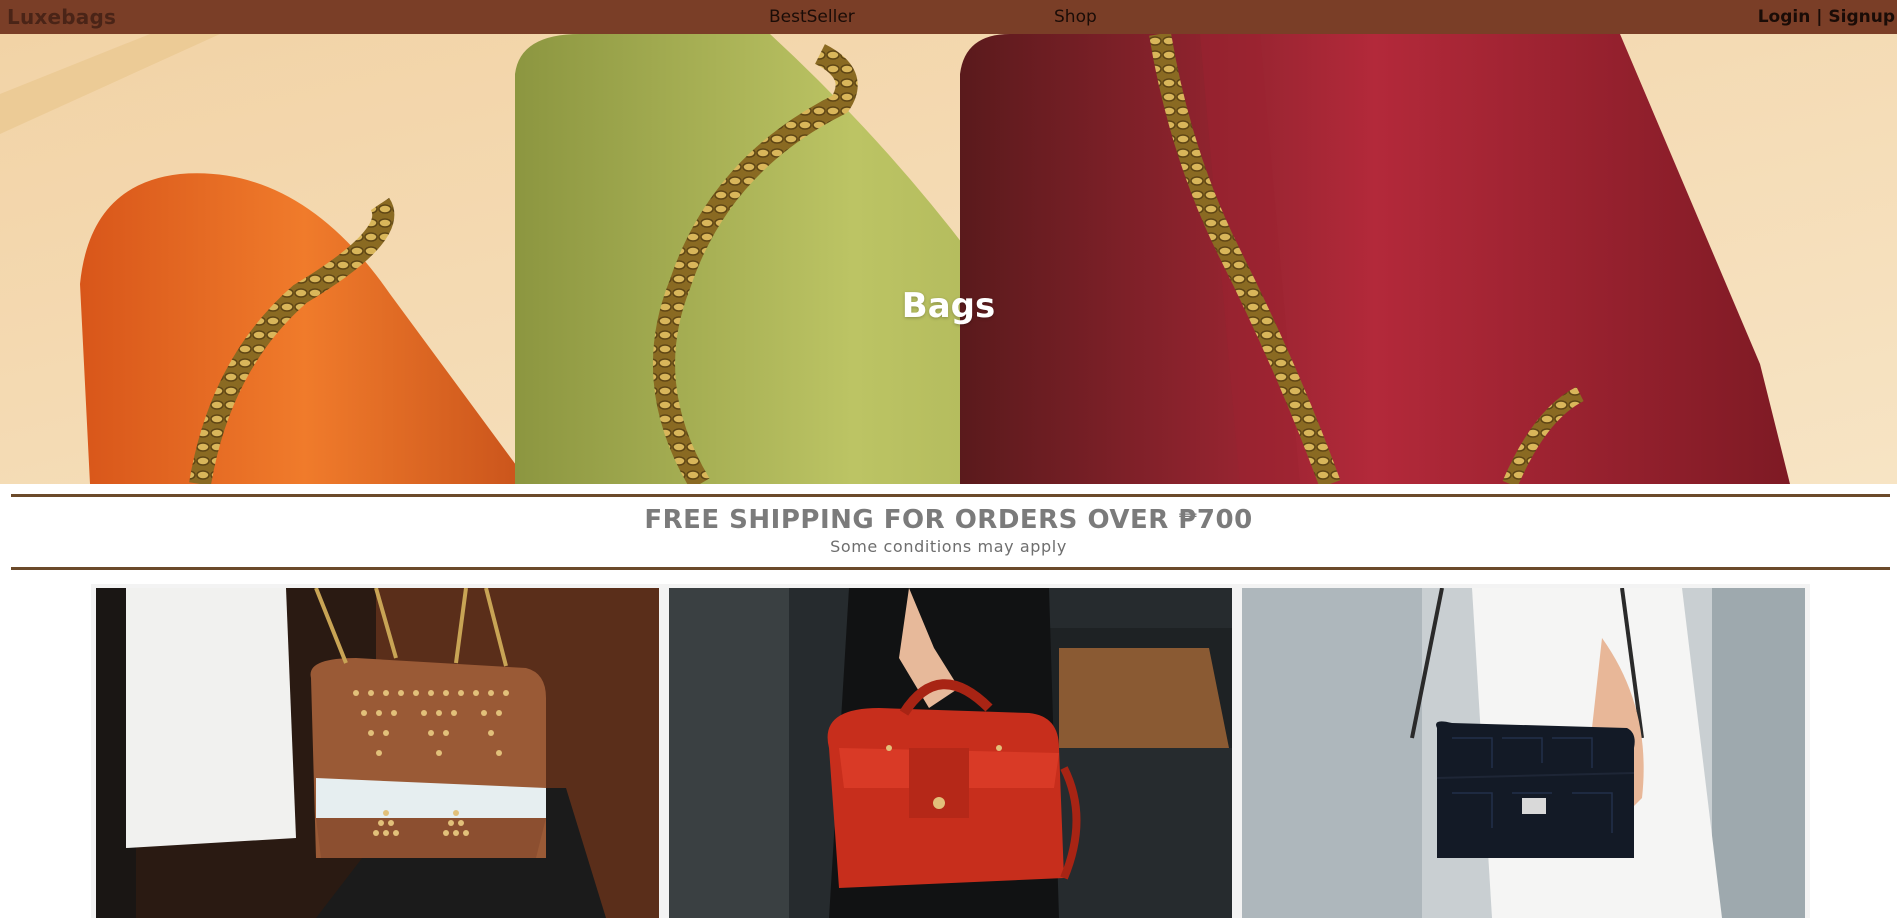  Describe the element at coordinates (1826, 17) in the screenshot. I see `auth-links: Login | Signup` at that location.